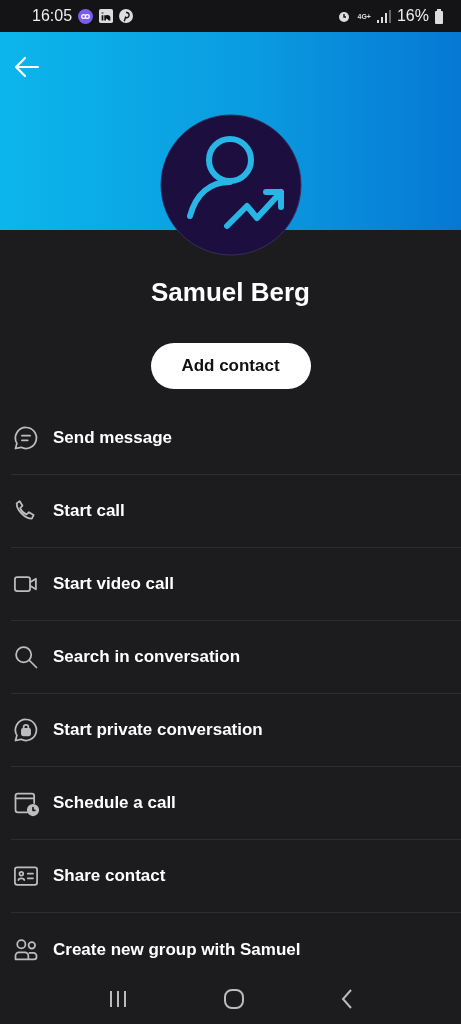 The image size is (461, 1024). What do you see at coordinates (383, 16) in the screenshot?
I see `signal-icon` at bounding box center [383, 16].